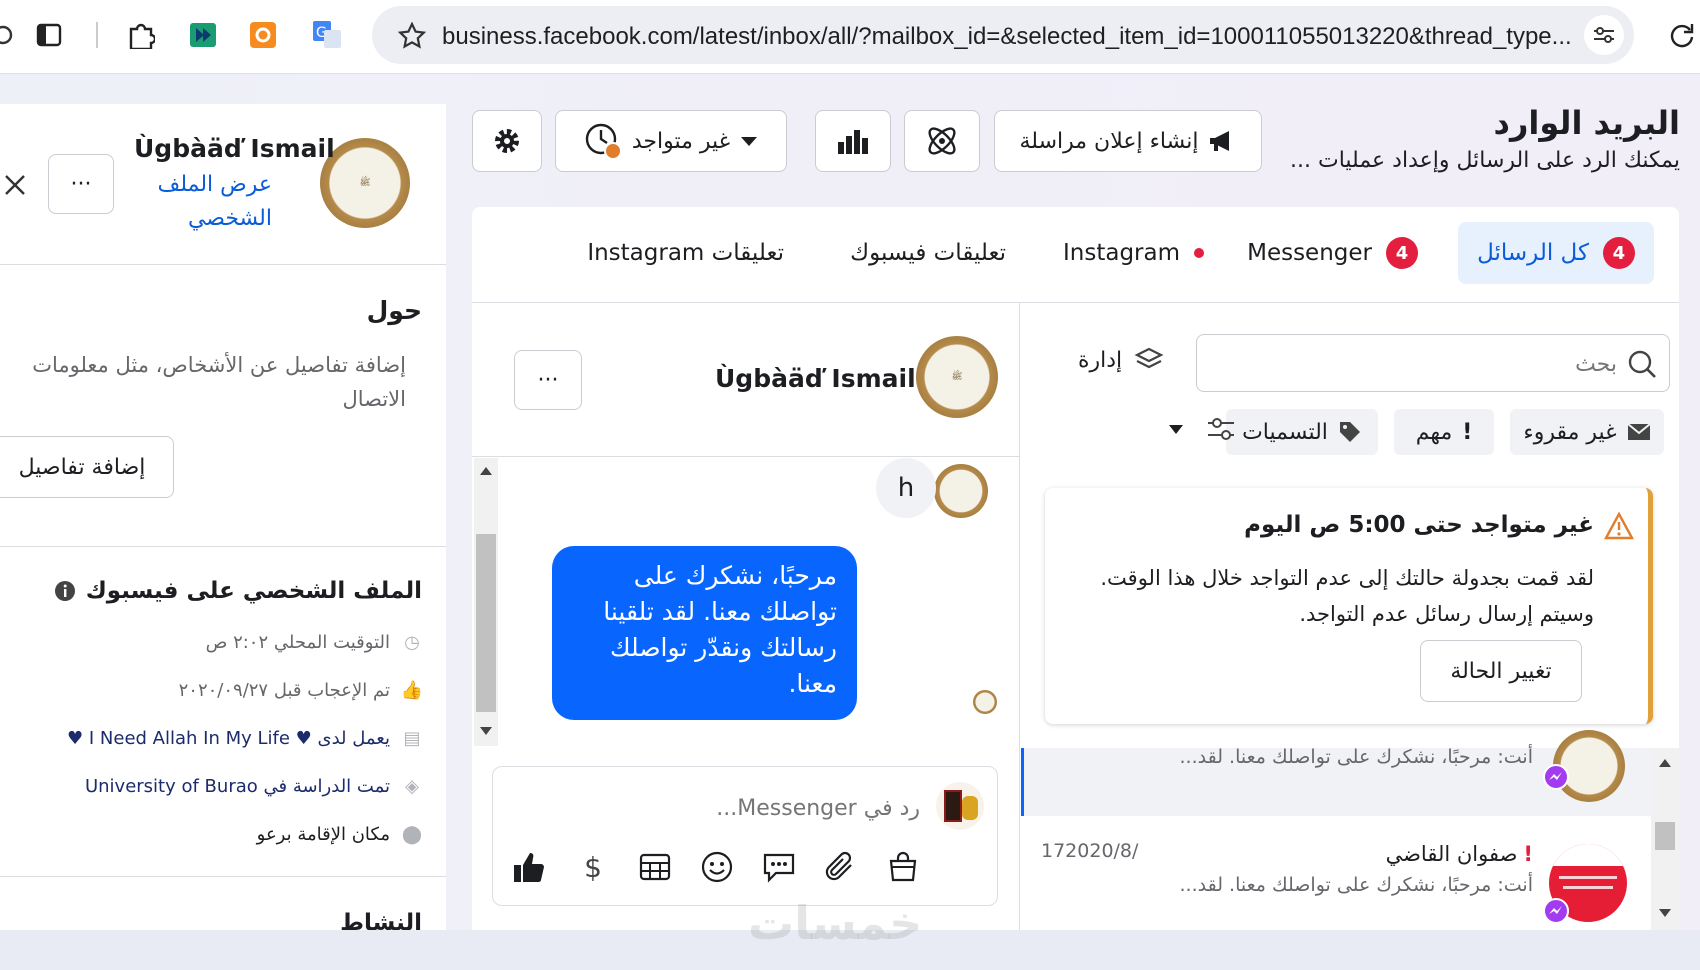 This screenshot has height=970, width=1700. What do you see at coordinates (412, 690) in the screenshot?
I see `thumbs-up-icon: 👍` at bounding box center [412, 690].